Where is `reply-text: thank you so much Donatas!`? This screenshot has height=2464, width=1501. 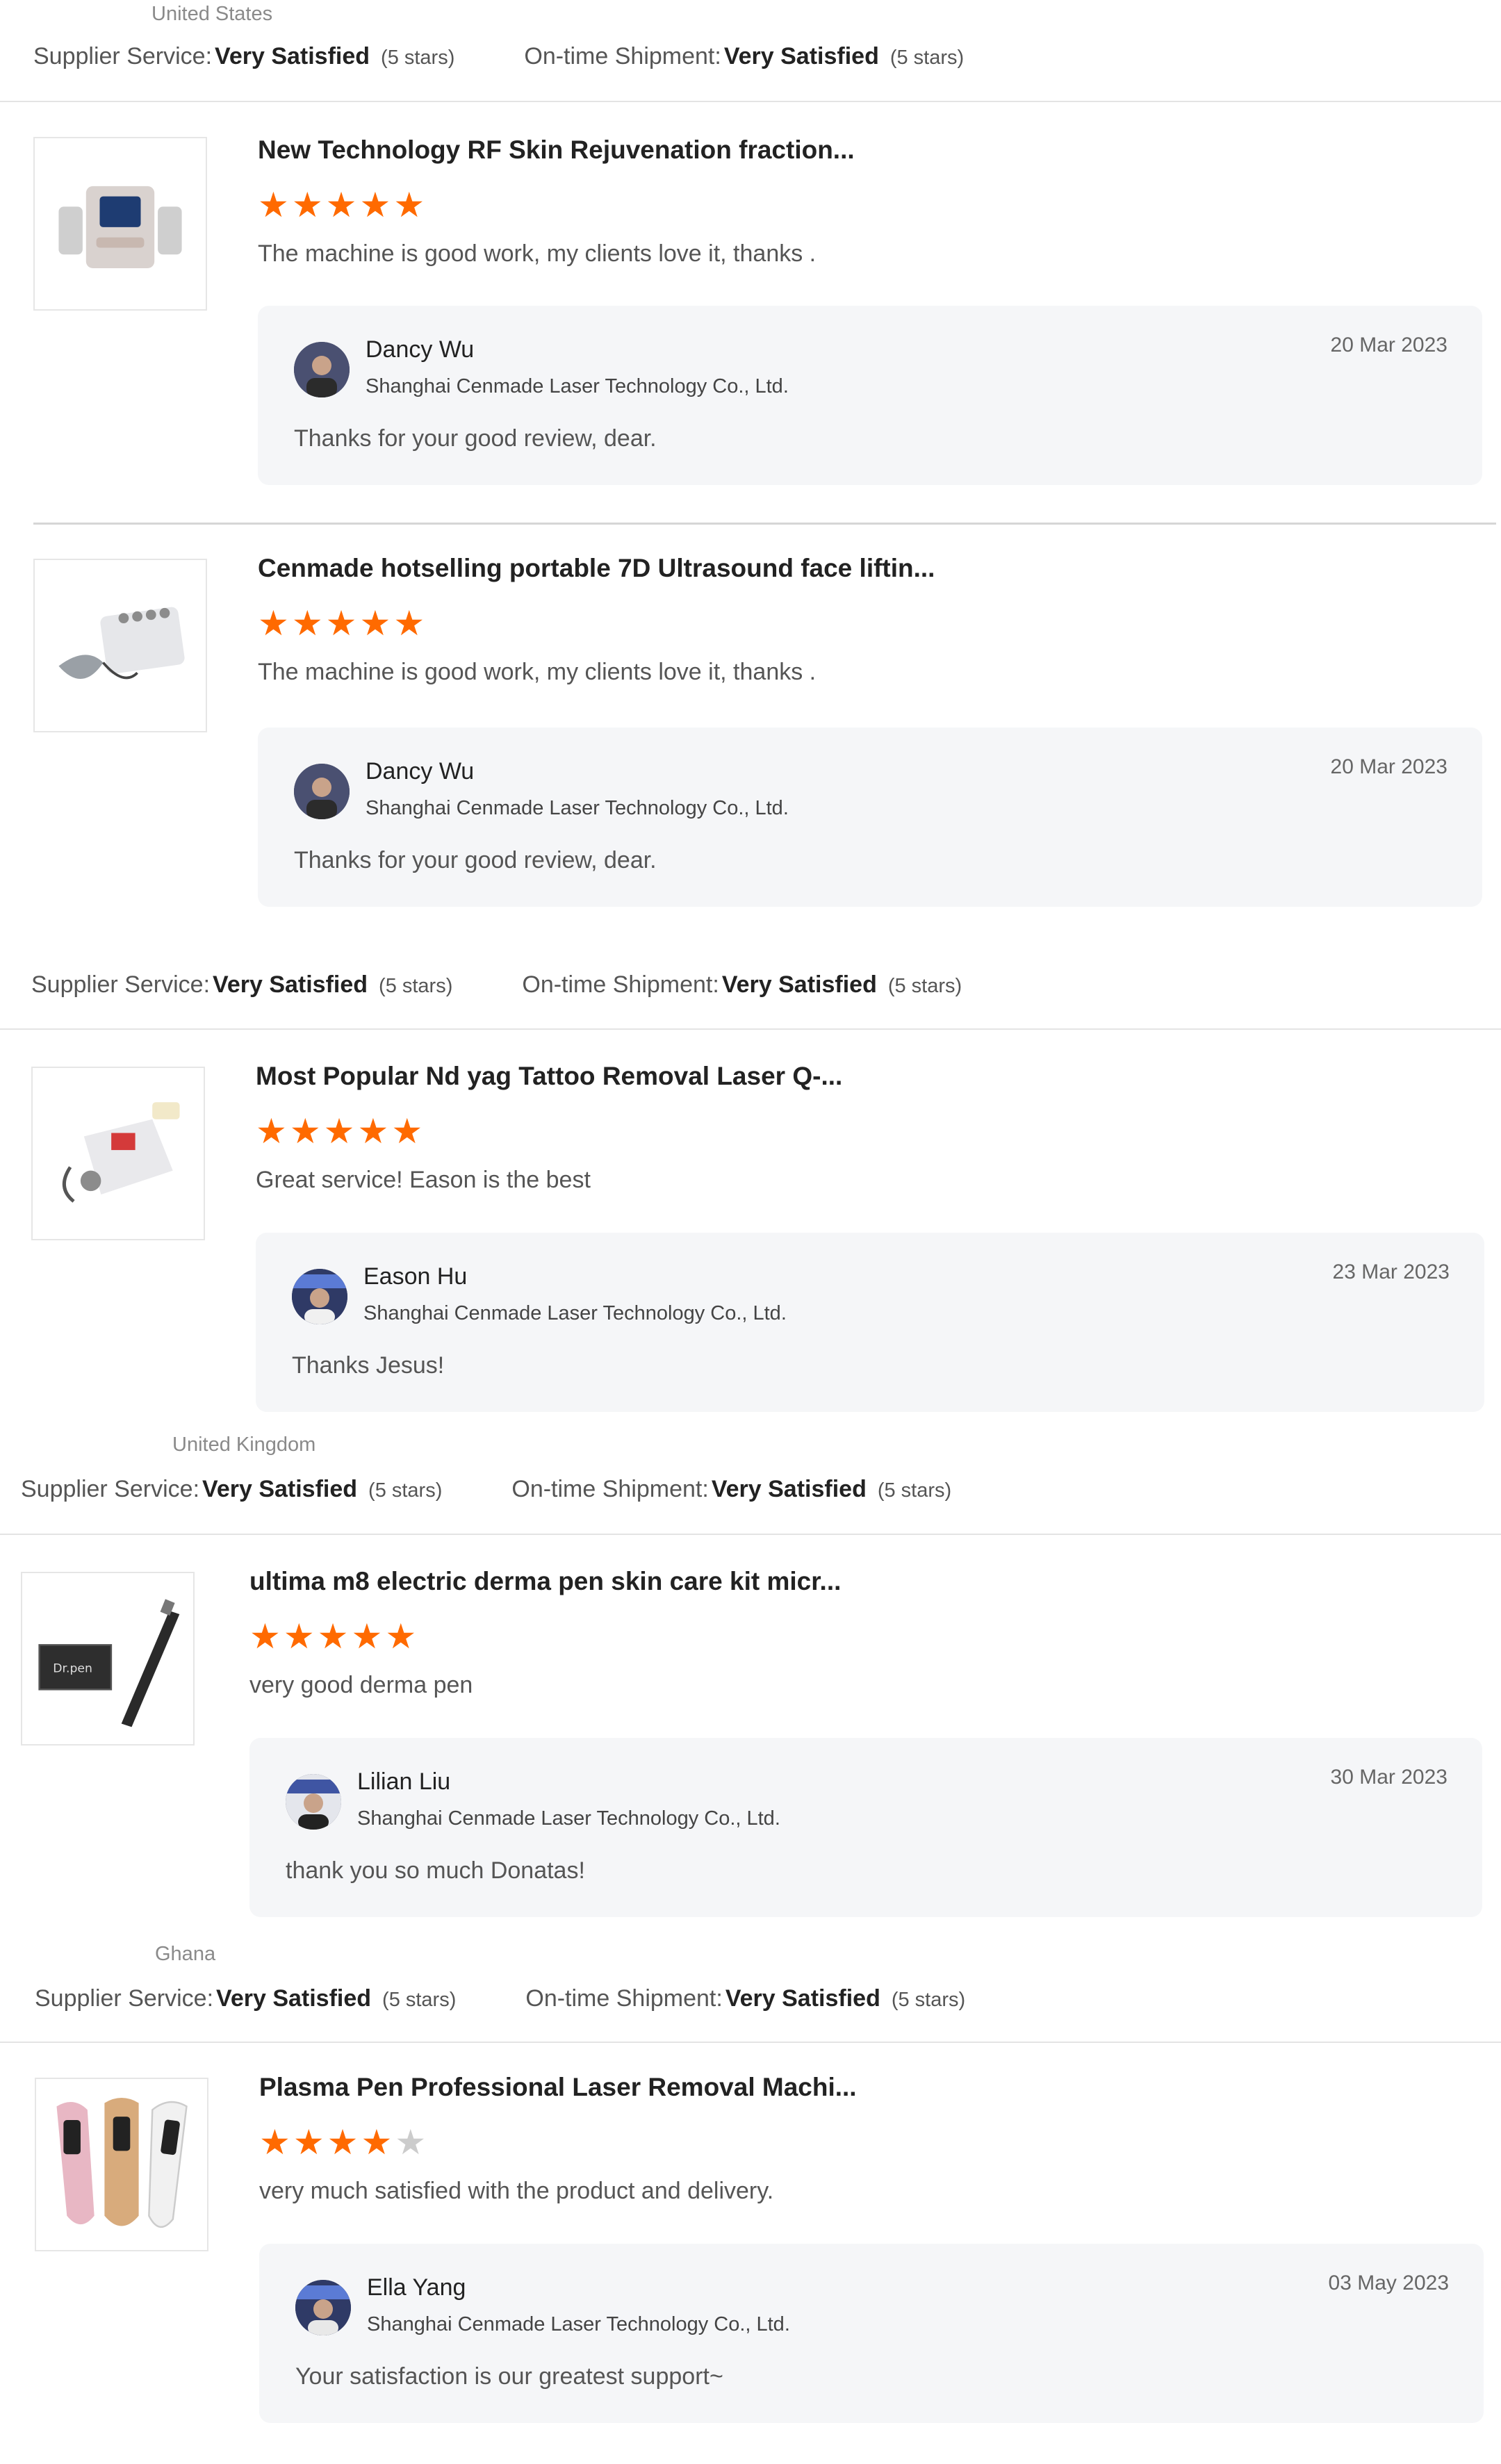 reply-text: thank you so much Donatas! is located at coordinates (435, 1871).